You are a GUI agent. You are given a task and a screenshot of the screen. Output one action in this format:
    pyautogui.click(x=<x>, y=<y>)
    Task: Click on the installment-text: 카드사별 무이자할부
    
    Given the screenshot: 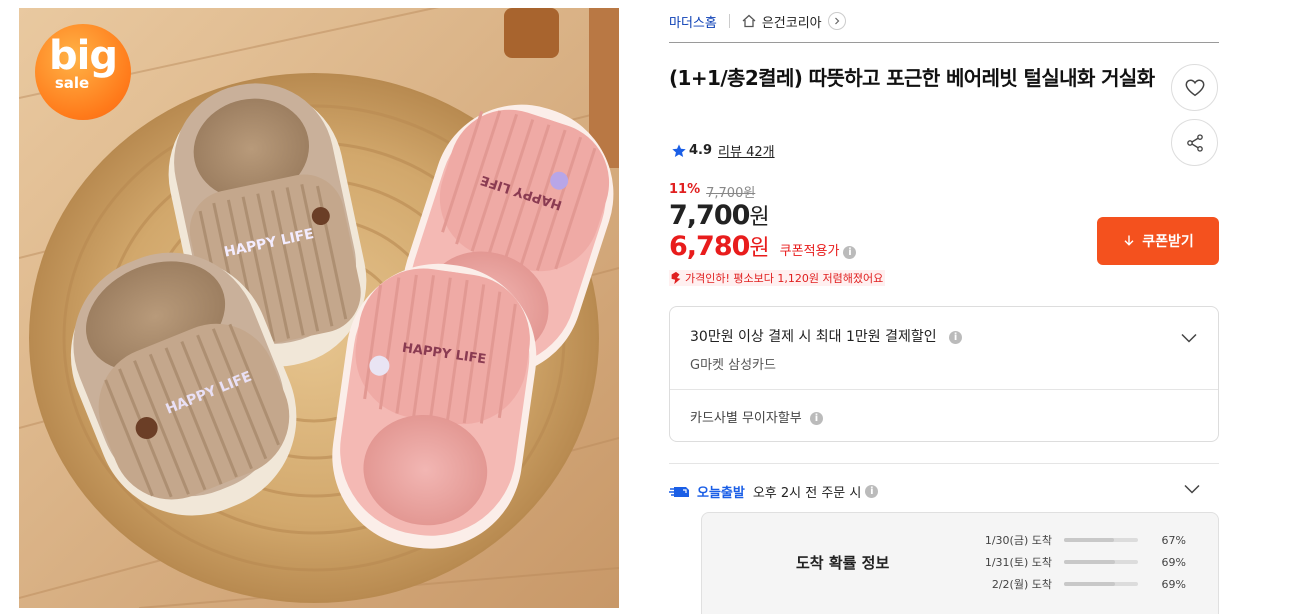 What is the action you would take?
    pyautogui.click(x=746, y=418)
    